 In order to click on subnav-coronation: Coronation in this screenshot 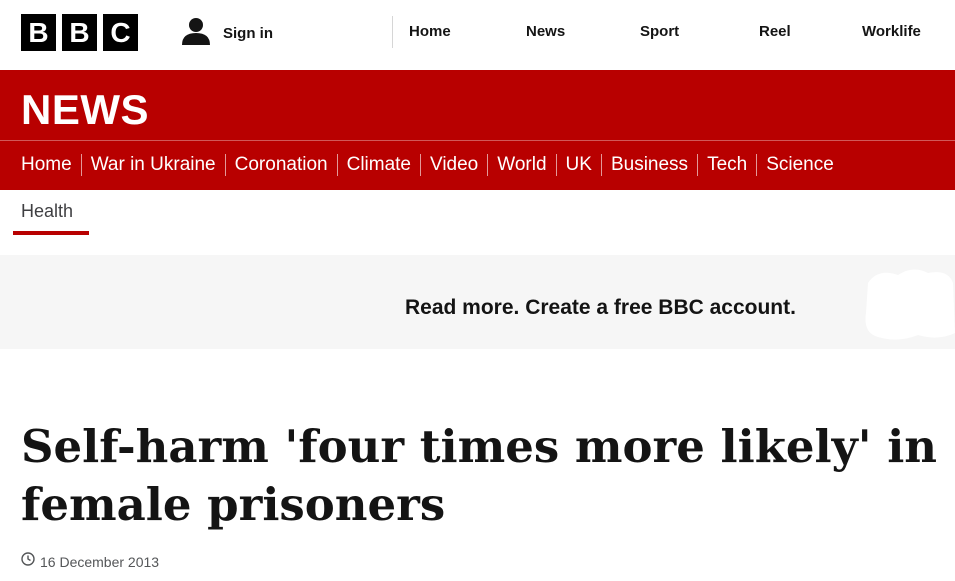, I will do `click(281, 165)`.